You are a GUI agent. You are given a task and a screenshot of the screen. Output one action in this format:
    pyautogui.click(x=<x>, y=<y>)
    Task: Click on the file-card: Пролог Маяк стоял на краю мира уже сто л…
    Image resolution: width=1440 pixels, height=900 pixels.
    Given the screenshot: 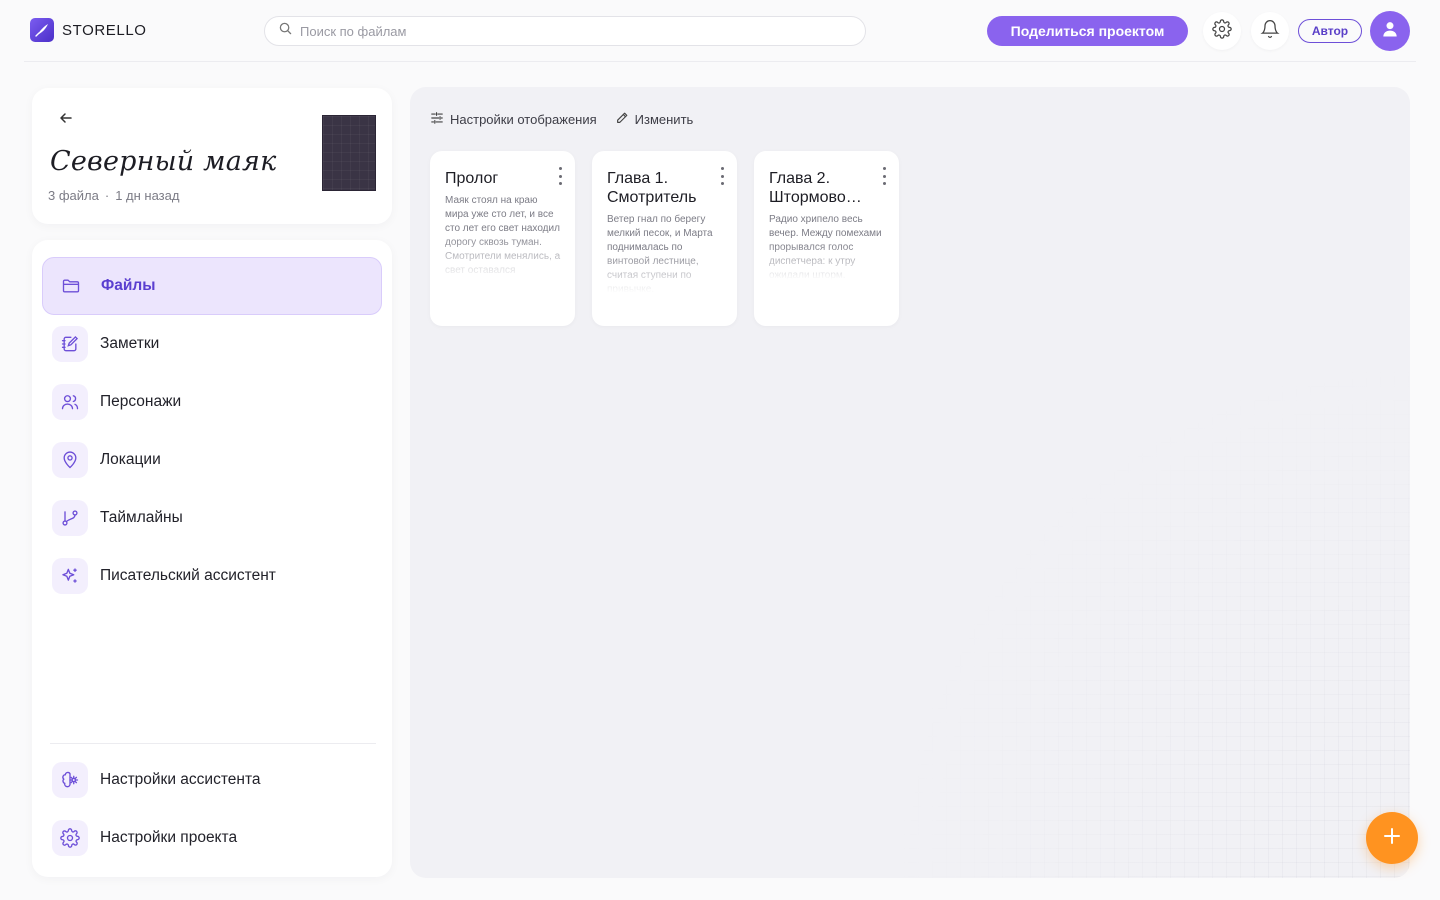 What is the action you would take?
    pyautogui.click(x=502, y=238)
    